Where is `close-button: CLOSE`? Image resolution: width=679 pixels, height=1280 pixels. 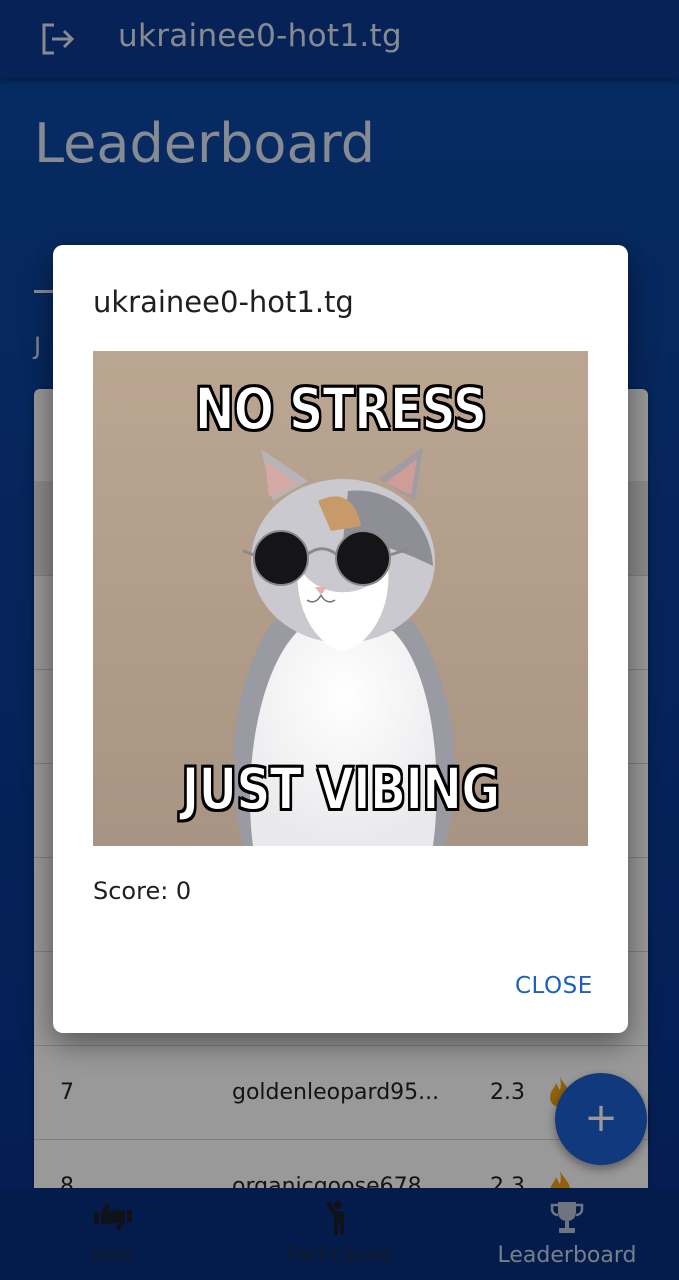 close-button: CLOSE is located at coordinates (554, 986).